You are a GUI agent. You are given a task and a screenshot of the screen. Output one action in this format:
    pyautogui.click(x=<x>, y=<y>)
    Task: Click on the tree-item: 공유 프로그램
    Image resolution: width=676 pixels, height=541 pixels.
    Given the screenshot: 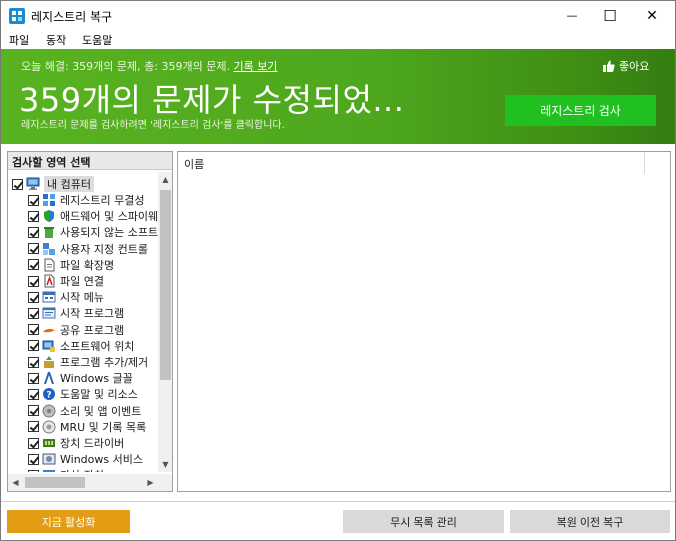 What is the action you would take?
    pyautogui.click(x=76, y=330)
    